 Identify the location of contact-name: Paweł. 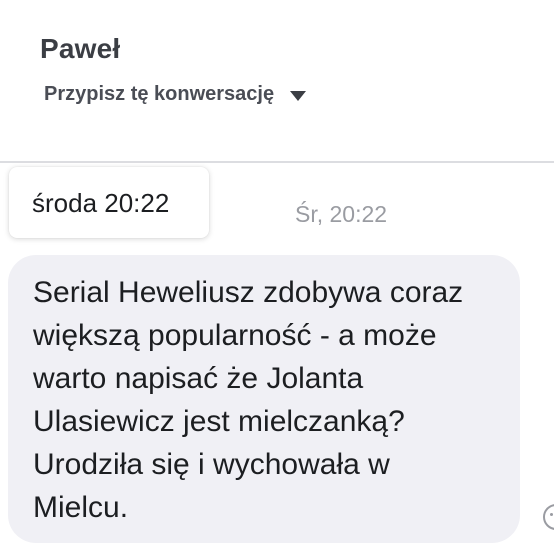
(80, 48).